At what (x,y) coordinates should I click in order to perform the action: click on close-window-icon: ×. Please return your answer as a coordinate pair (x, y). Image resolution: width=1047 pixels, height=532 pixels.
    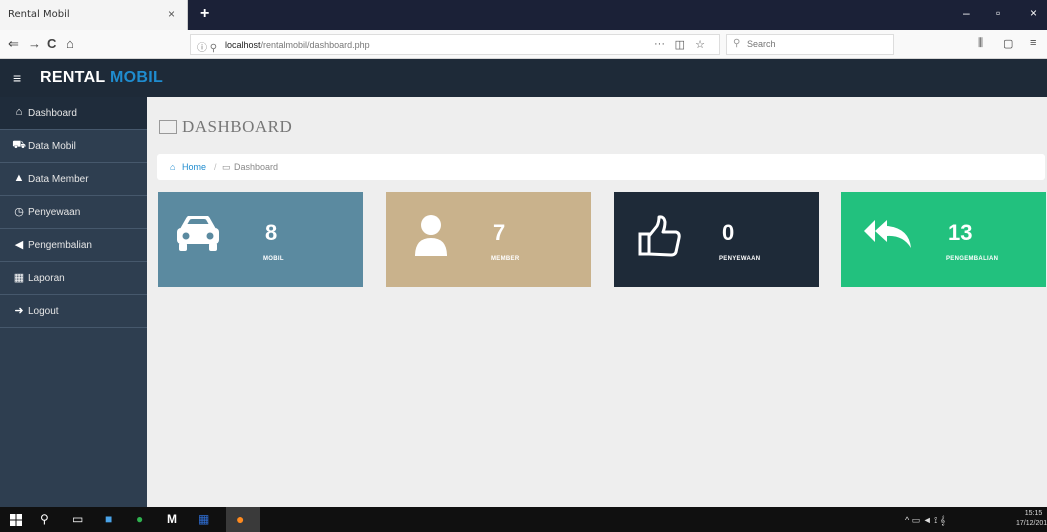
    Looking at the image, I should click on (1033, 13).